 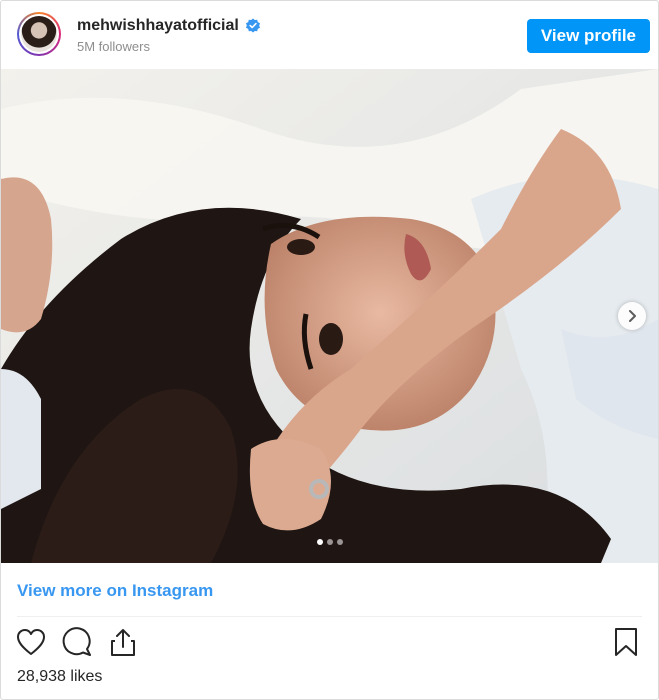 I want to click on profile-photo, so click(x=39, y=34).